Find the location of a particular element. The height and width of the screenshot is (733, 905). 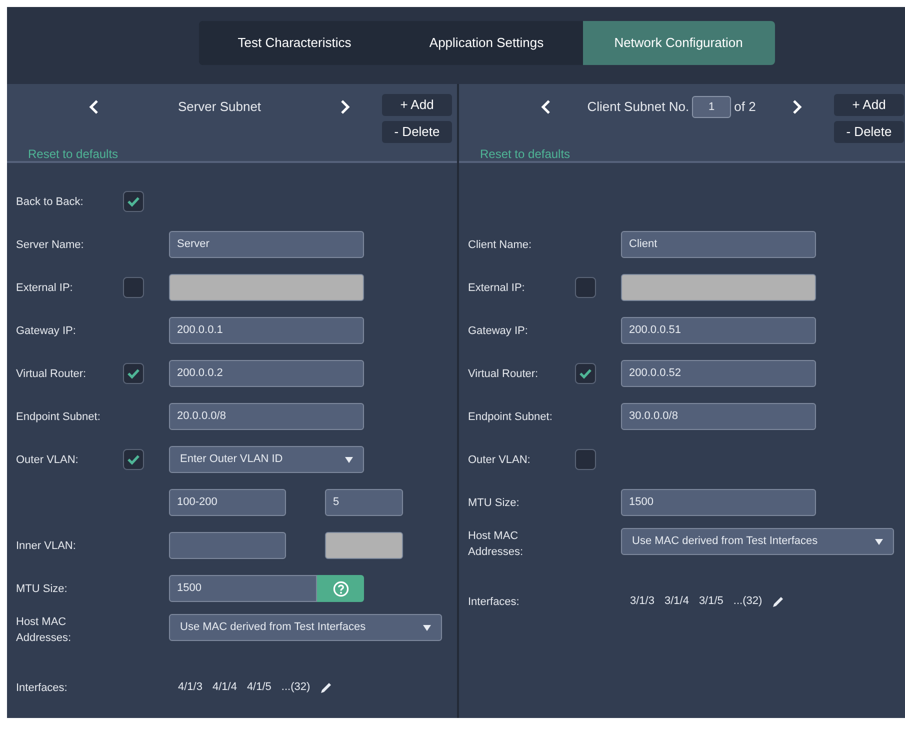

input-field: 100-200 is located at coordinates (227, 502).